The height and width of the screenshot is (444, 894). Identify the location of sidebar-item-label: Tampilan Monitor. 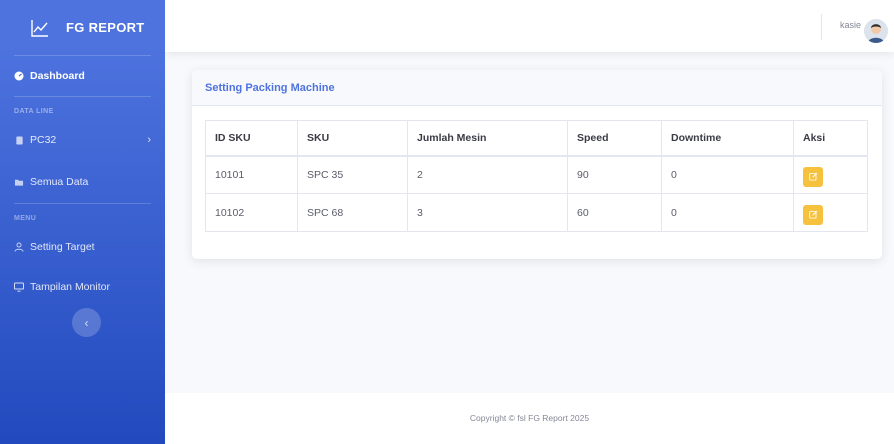
(70, 287).